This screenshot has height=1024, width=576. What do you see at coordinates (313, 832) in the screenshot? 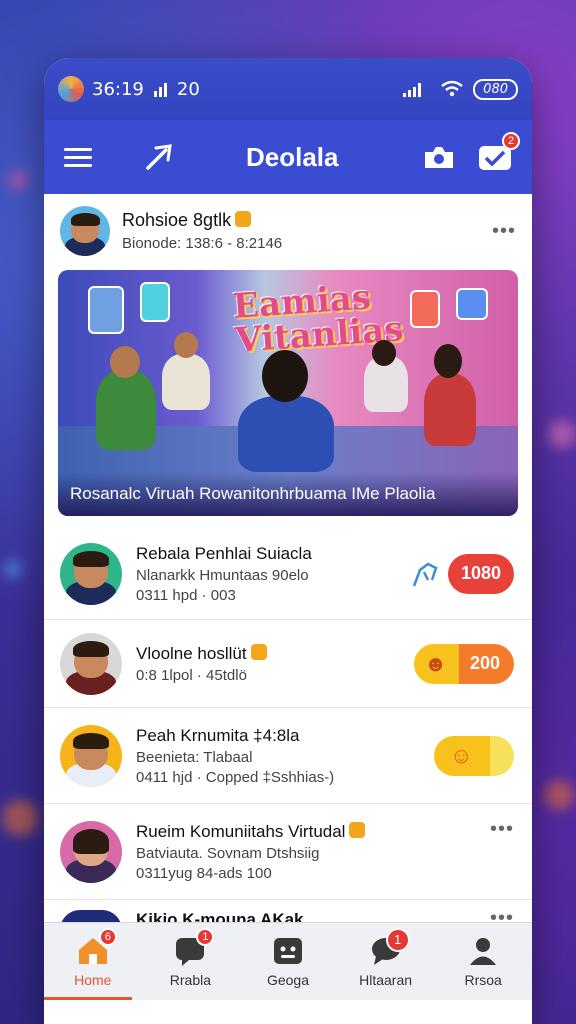
I see `item-title: Rueim Komuniitahs Virtudal` at bounding box center [313, 832].